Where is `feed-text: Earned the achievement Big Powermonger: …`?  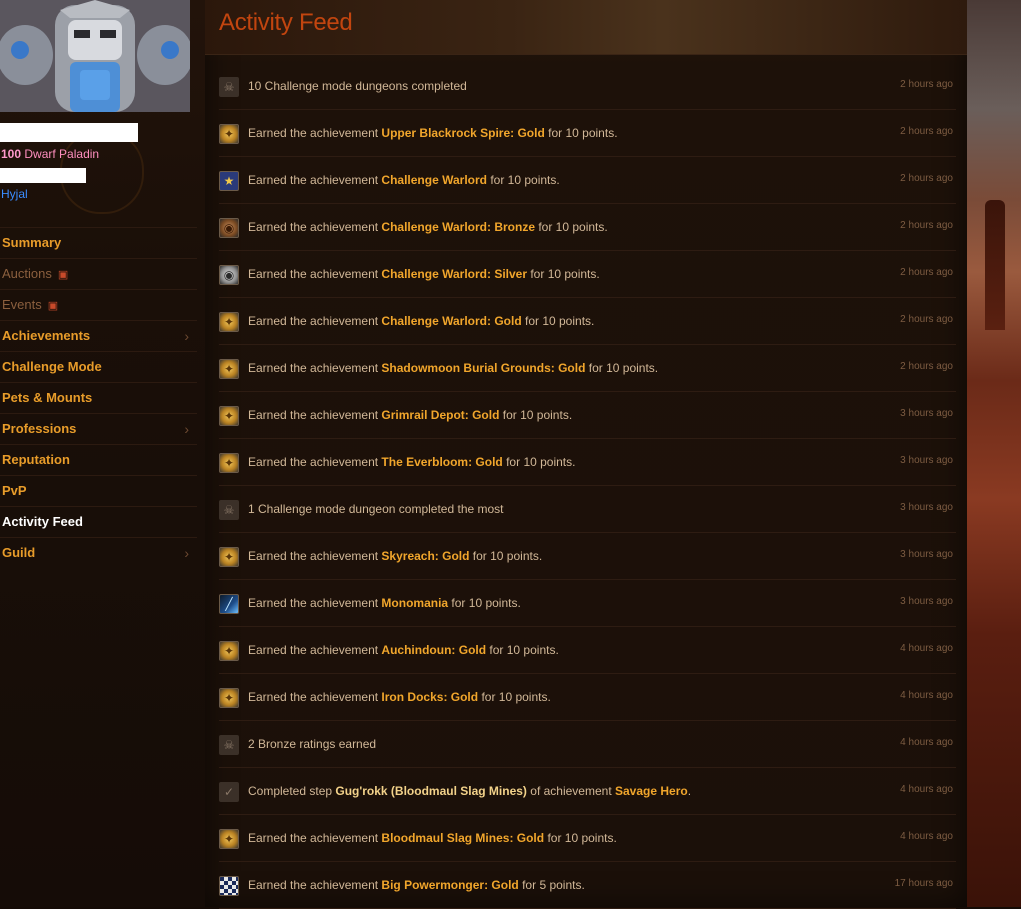
feed-text: Earned the achievement Big Powermonger: … is located at coordinates (416, 885).